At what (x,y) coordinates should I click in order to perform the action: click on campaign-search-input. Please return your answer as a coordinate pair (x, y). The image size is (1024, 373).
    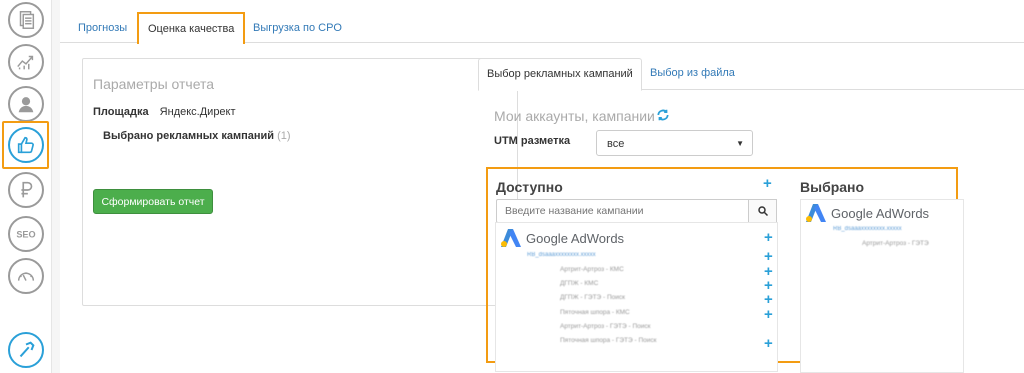
    Looking at the image, I should click on (622, 211).